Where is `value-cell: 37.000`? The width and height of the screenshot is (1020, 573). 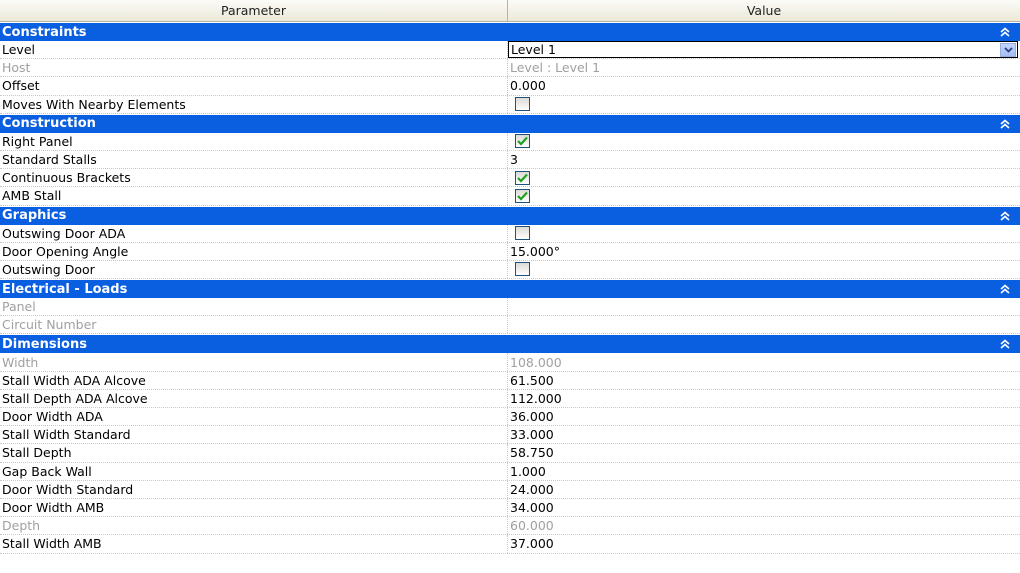 value-cell: 37.000 is located at coordinates (764, 543).